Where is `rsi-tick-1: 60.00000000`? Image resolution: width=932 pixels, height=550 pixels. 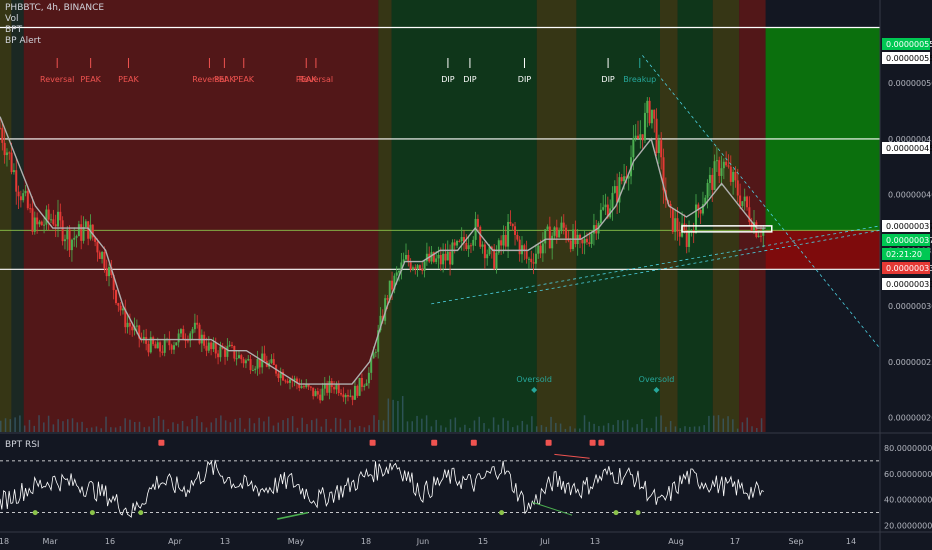 rsi-tick-1: 60.00000000 is located at coordinates (908, 474).